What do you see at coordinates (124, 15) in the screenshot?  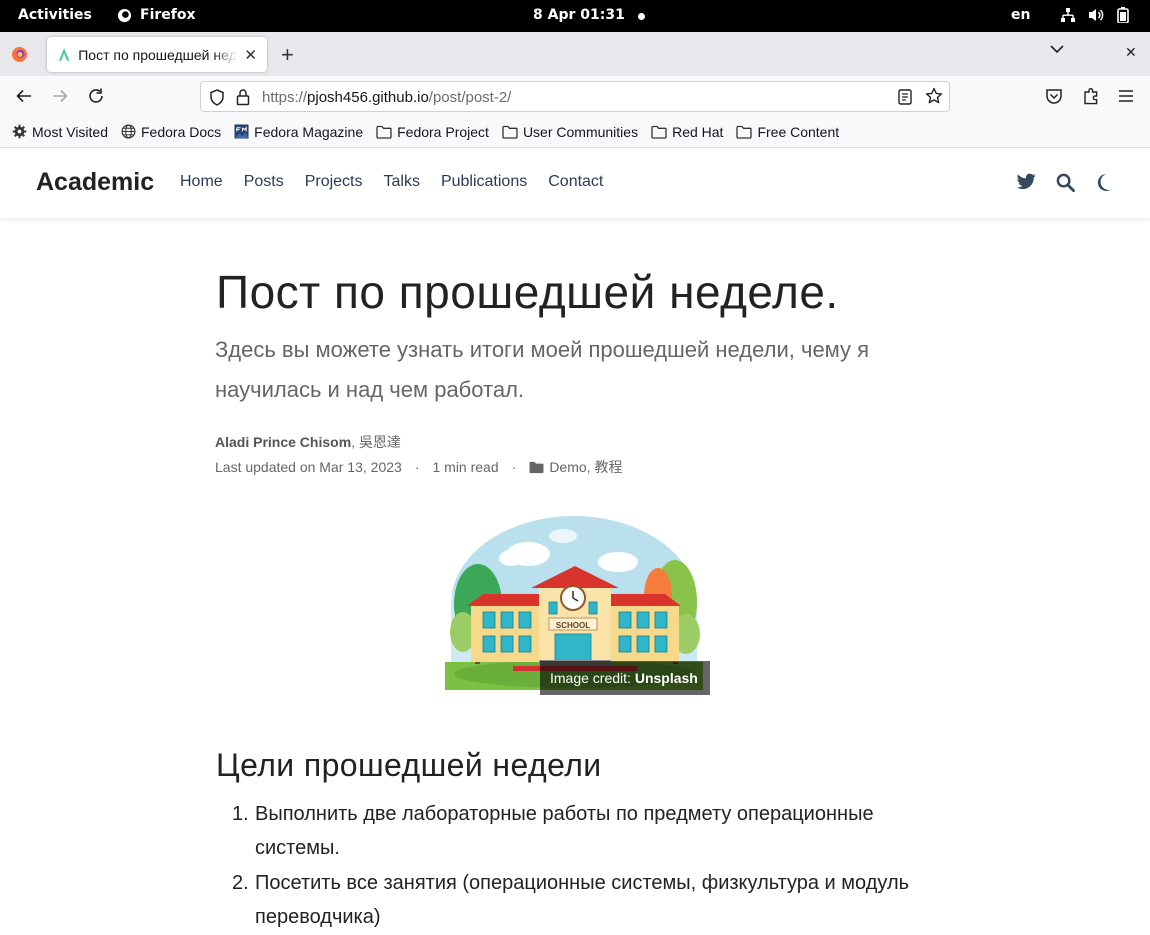 I see `firefox-app-icon` at bounding box center [124, 15].